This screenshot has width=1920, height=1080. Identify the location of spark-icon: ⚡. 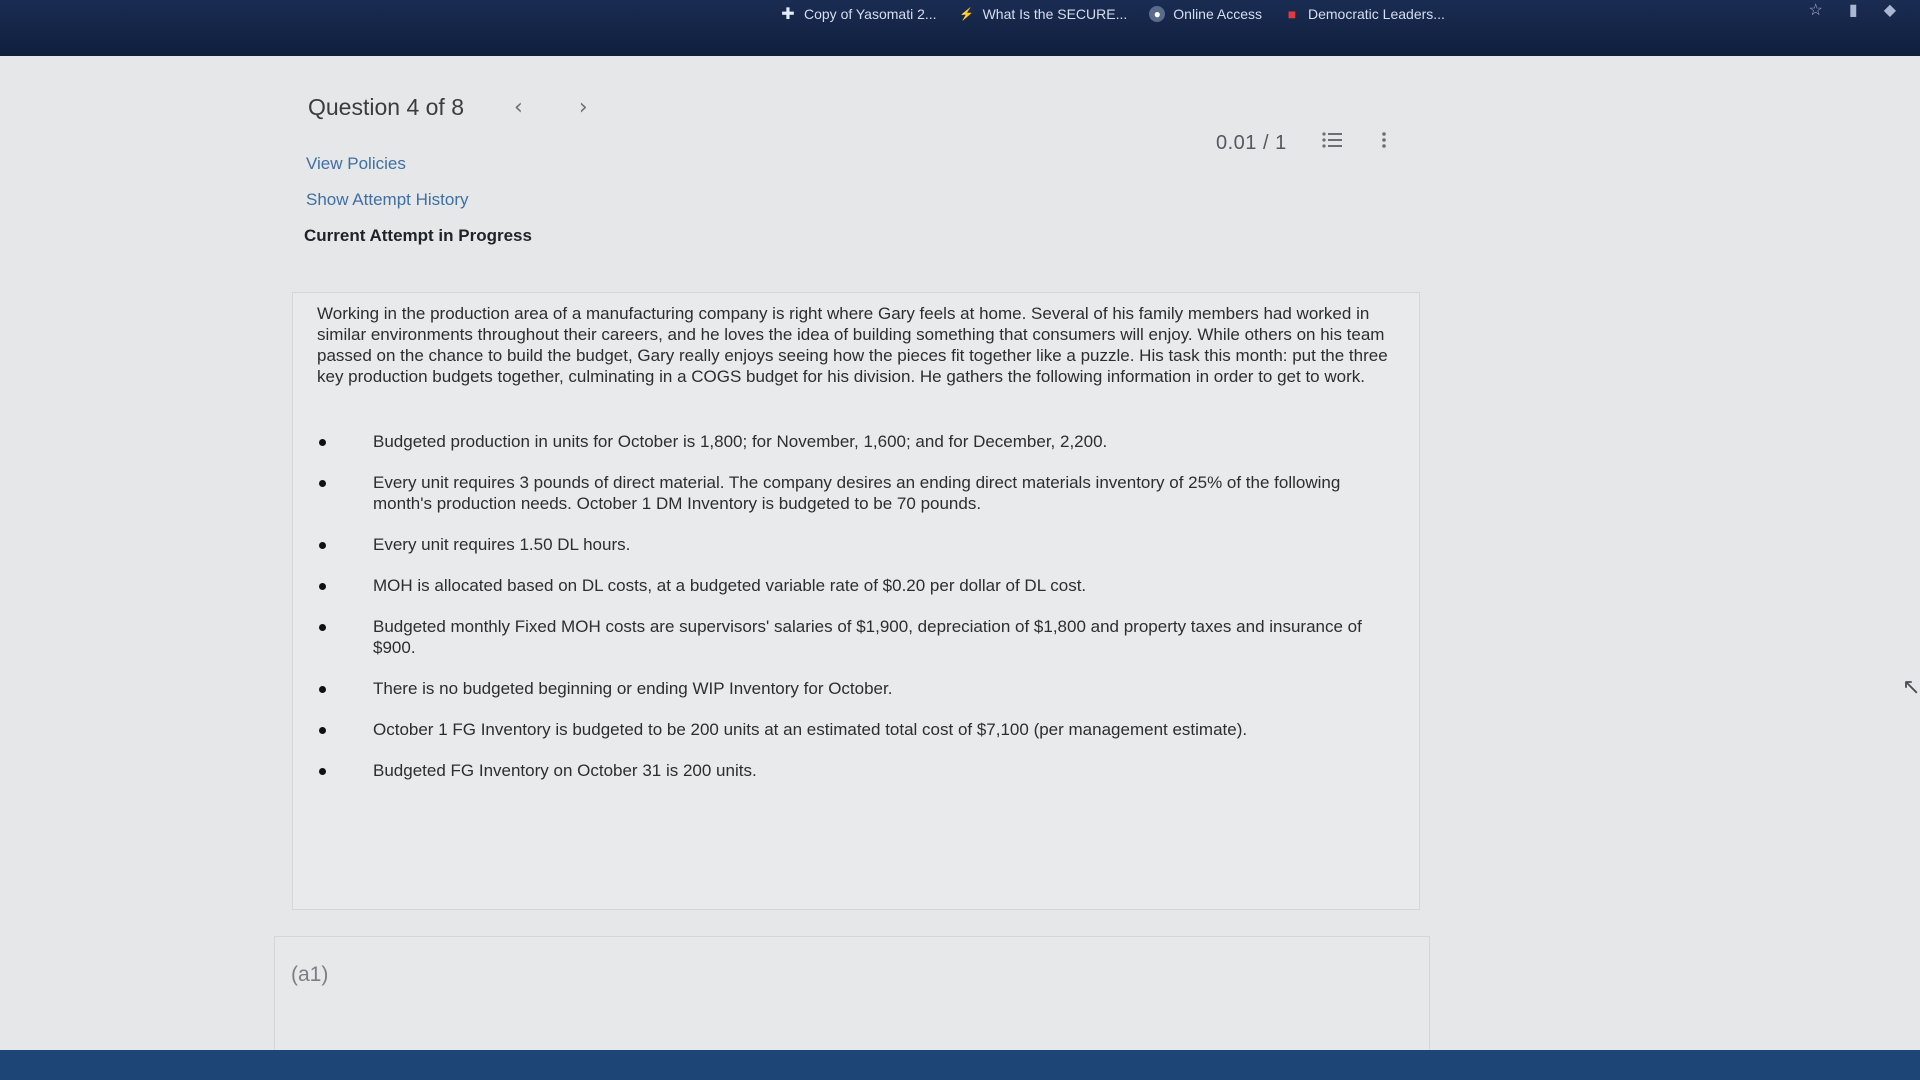
(967, 14).